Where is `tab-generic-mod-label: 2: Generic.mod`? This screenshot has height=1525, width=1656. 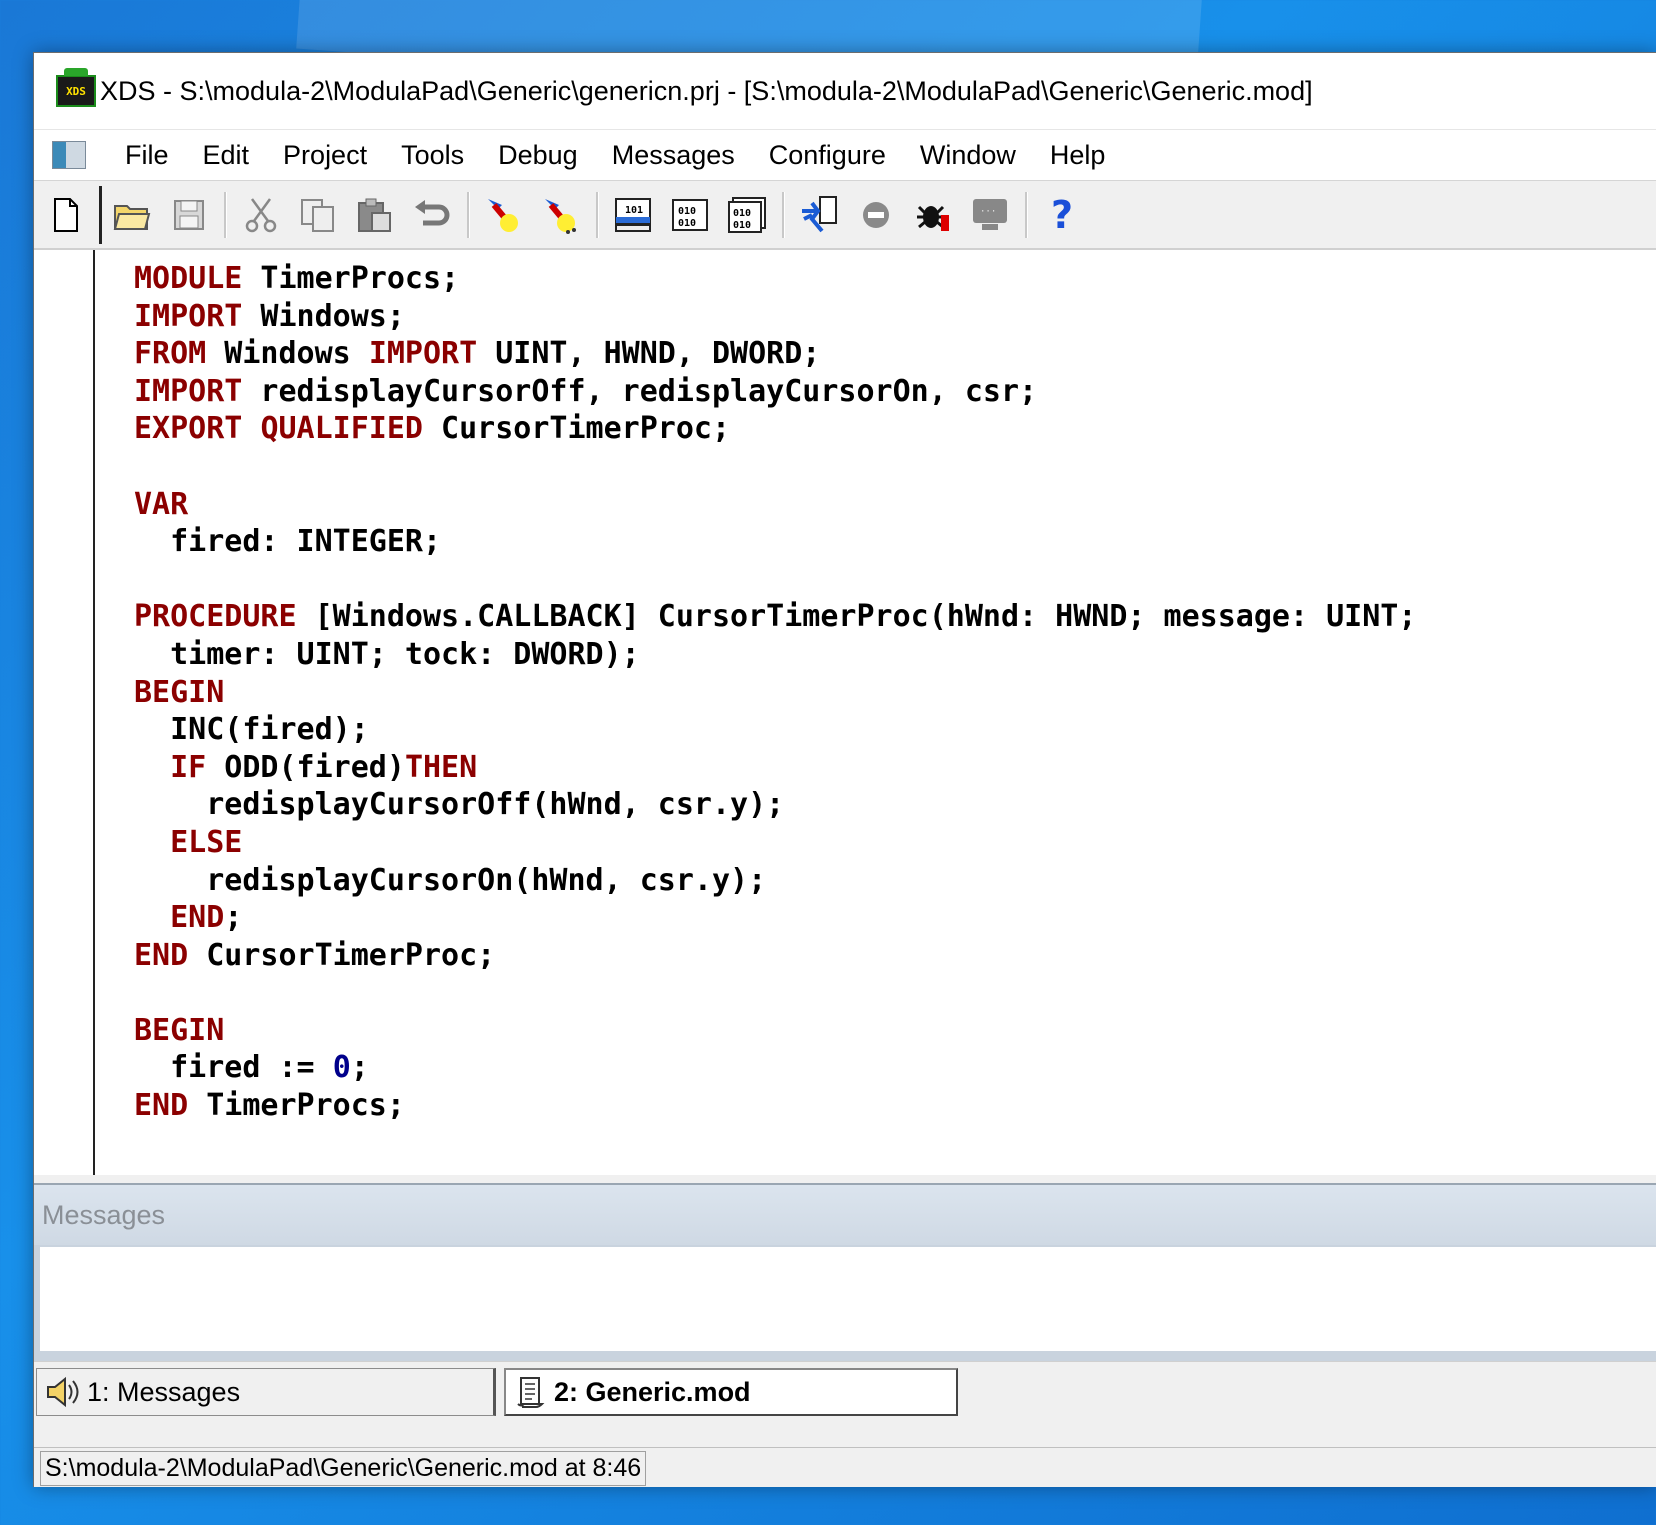
tab-generic-mod-label: 2: Generic.mod is located at coordinates (652, 1391).